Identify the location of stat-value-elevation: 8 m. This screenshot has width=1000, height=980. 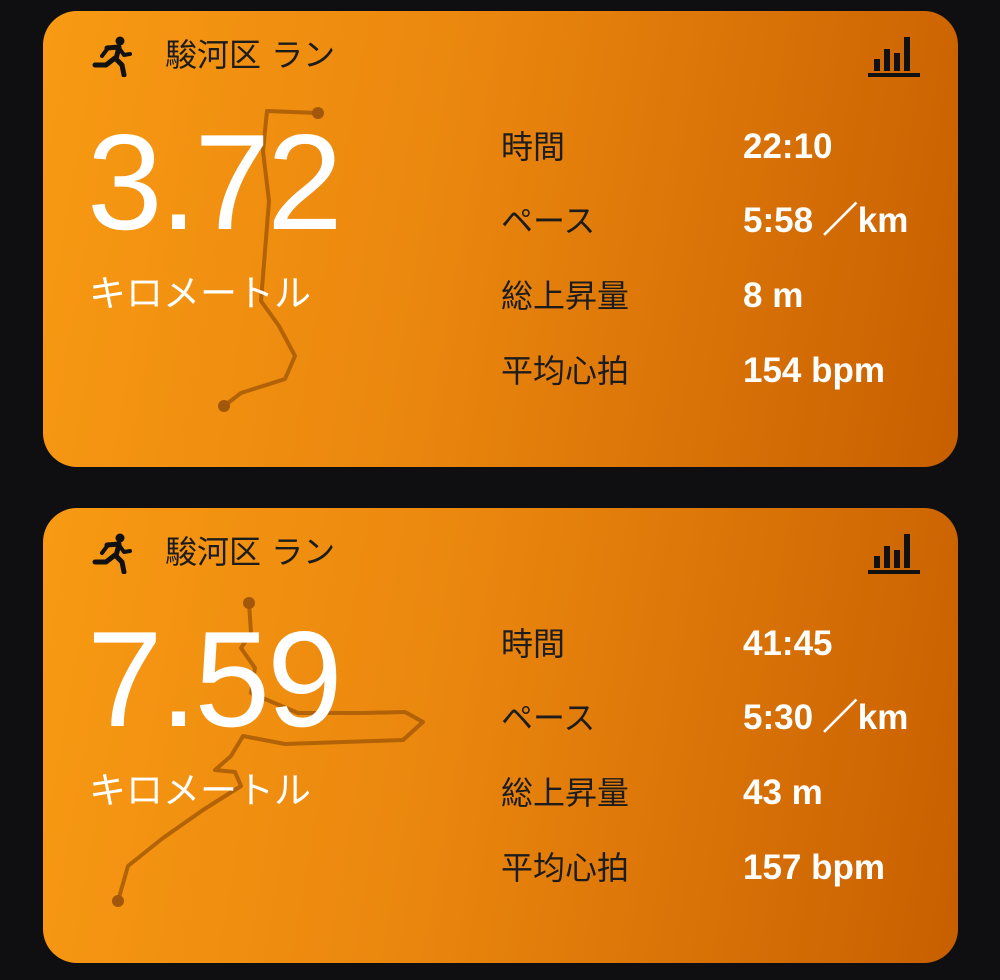
(773, 295).